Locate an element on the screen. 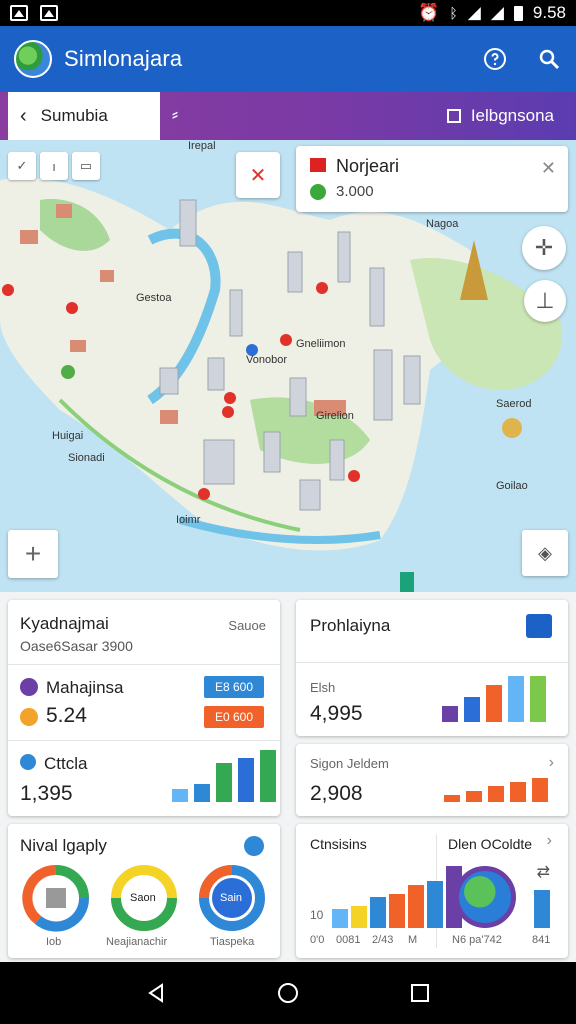  bookmark-icon is located at coordinates (539, 626).